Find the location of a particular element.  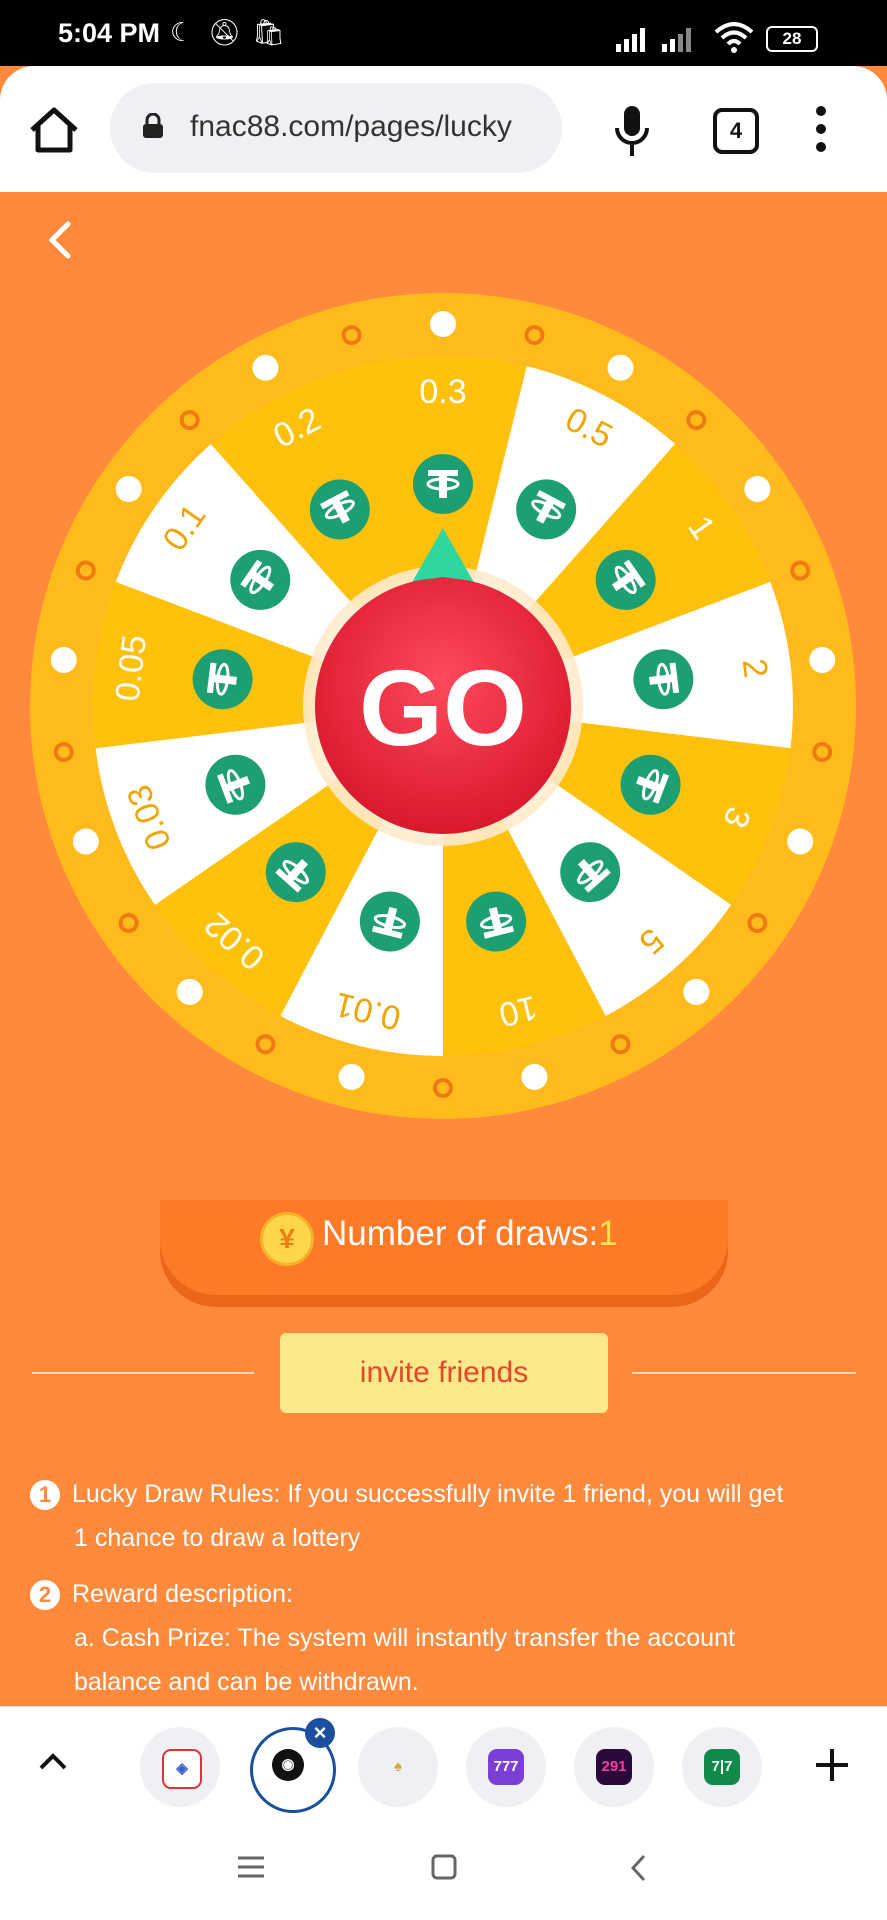

microphone-icon is located at coordinates (632, 132).